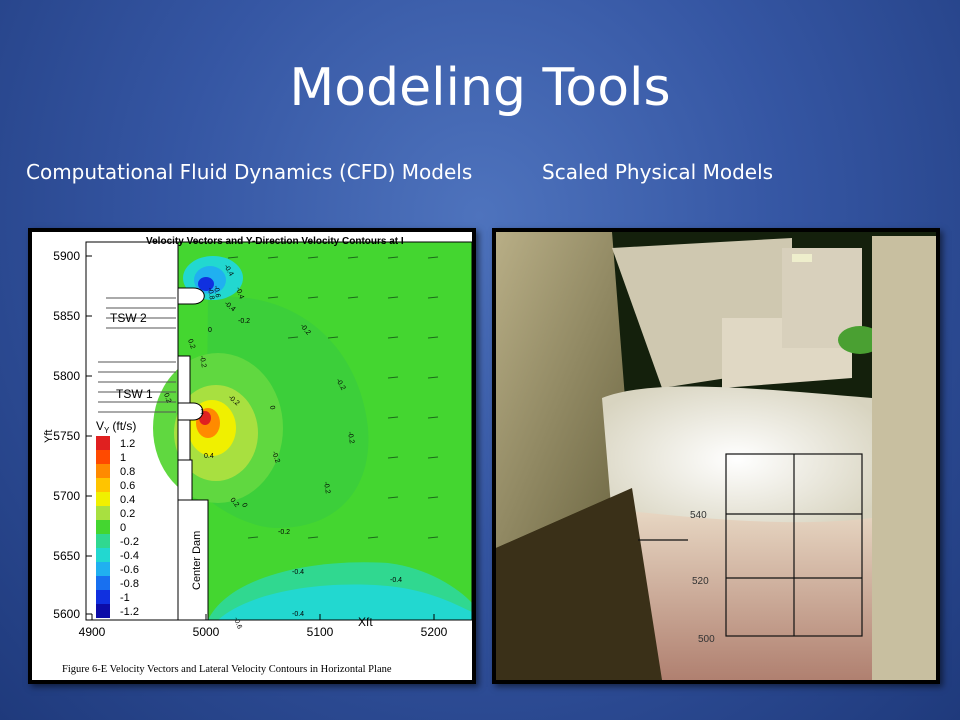 The image size is (960, 720). What do you see at coordinates (129, 584) in the screenshot?
I see `legend-value: -0.8` at bounding box center [129, 584].